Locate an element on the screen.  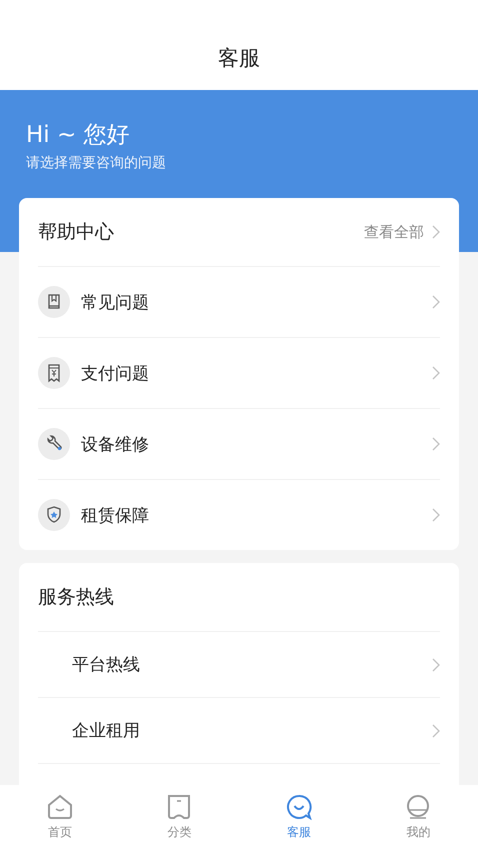
profile-icon is located at coordinates (418, 807).